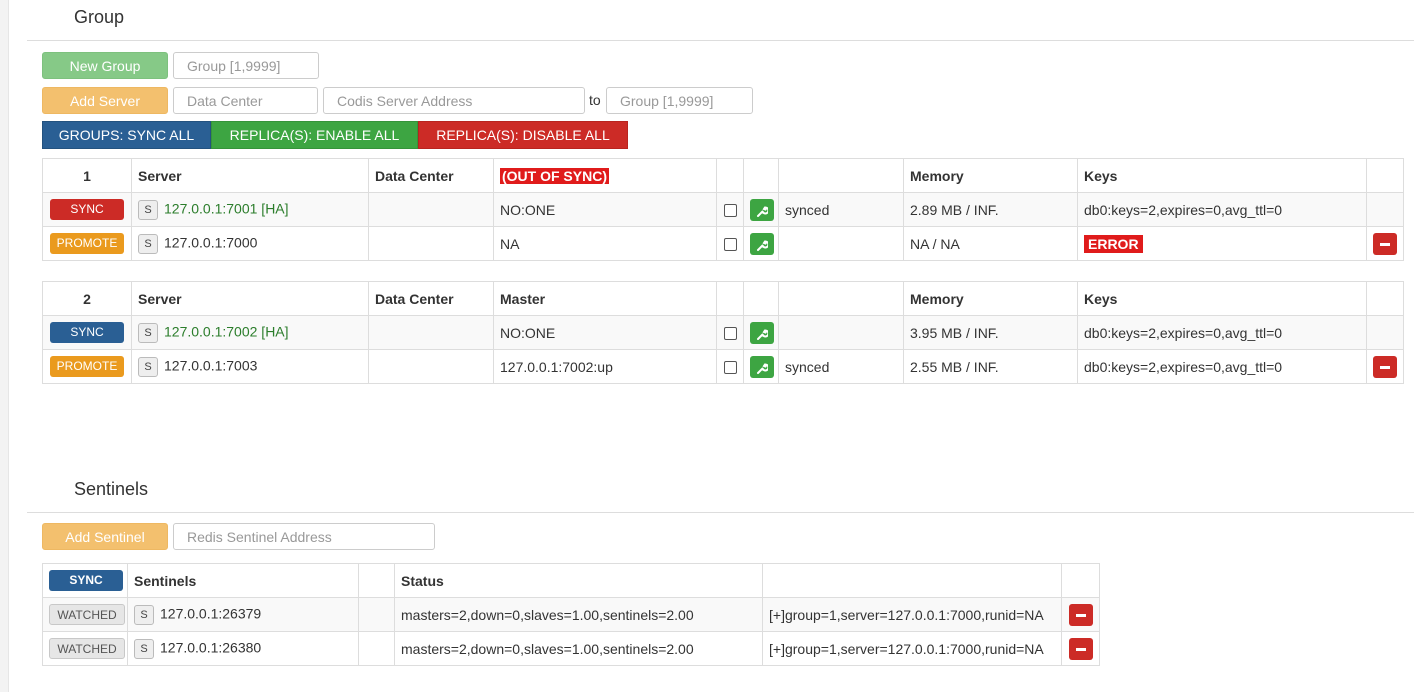 The height and width of the screenshot is (692, 1414). Describe the element at coordinates (126, 135) in the screenshot. I see `groups-sync-all-button: GROUPS: SYNC ALL` at that location.